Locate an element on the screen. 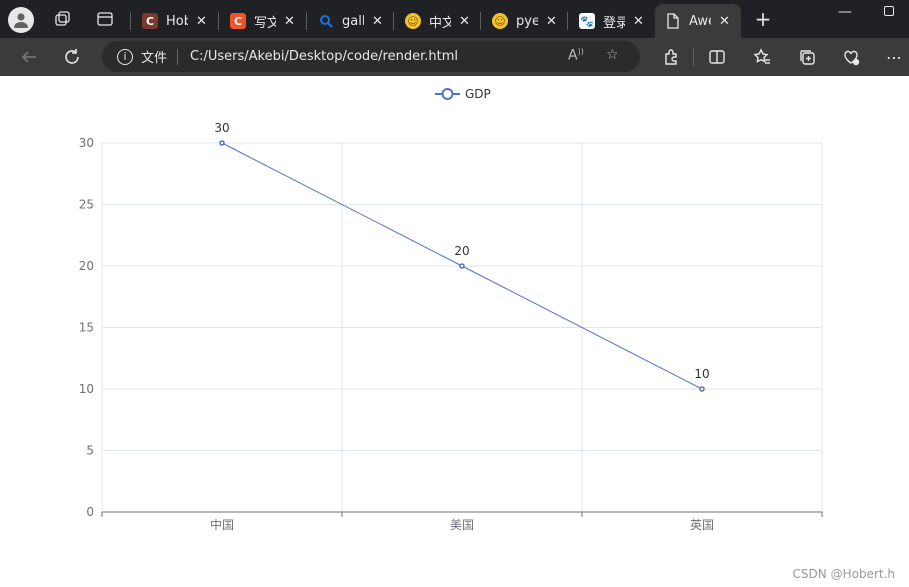 The height and width of the screenshot is (587, 909). toolbar-separator is located at coordinates (693, 57).